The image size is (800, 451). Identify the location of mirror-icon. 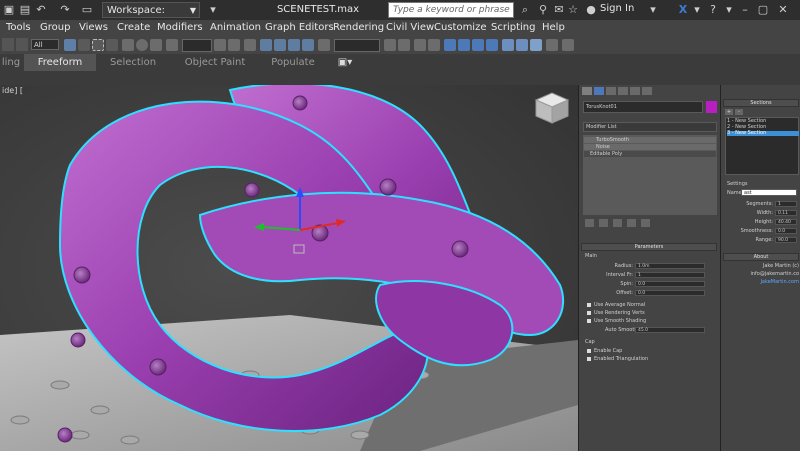
(390, 45).